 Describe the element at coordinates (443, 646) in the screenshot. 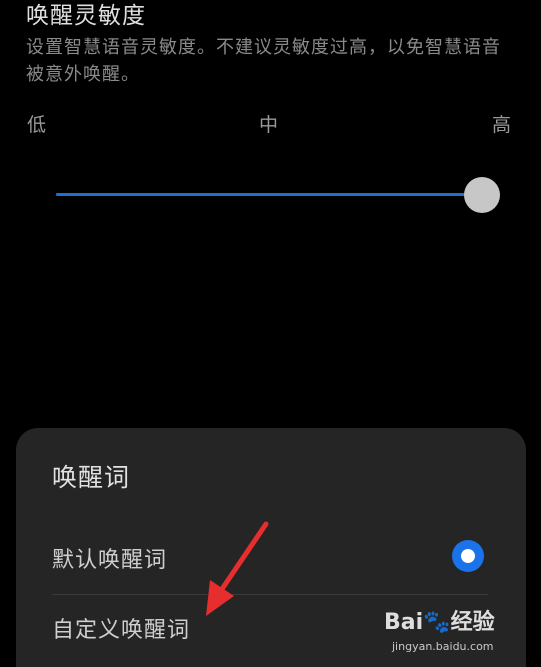

I see `watermark-url: jingyan.baidu.com` at that location.